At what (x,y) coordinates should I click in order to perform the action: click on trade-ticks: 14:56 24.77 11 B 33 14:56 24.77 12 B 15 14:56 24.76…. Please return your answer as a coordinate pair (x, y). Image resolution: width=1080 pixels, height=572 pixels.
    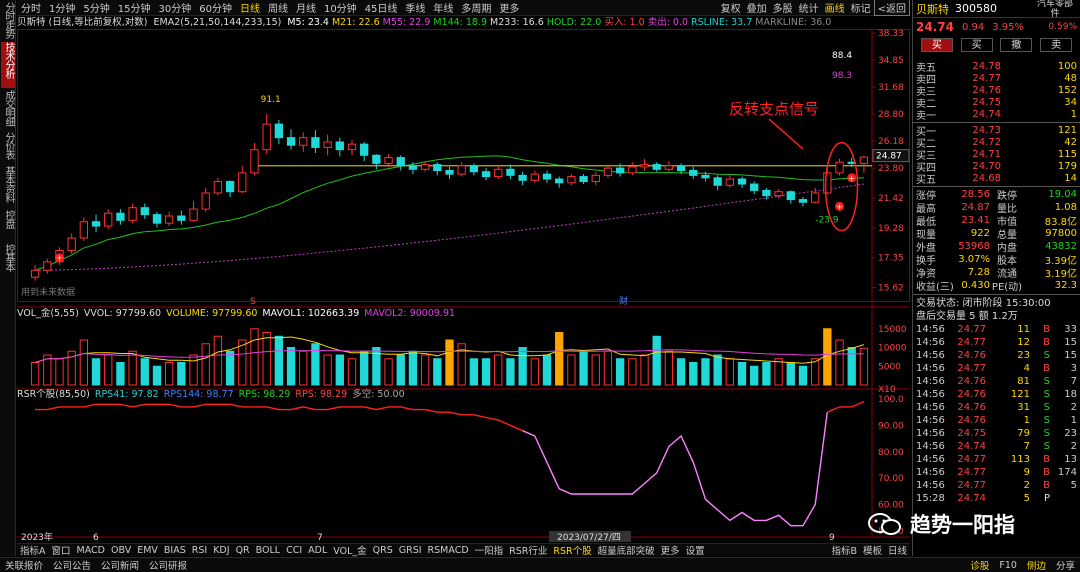
    Looking at the image, I should click on (996, 414).